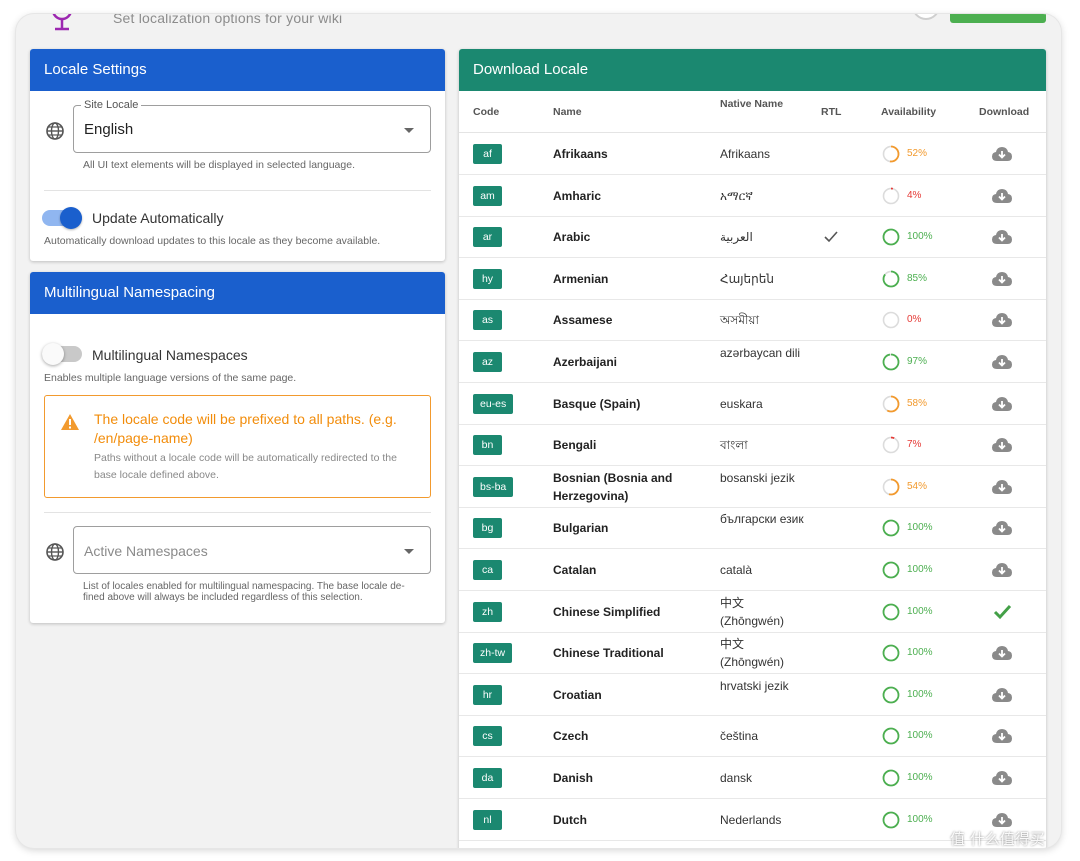  What do you see at coordinates (567, 112) in the screenshot?
I see `column-name: Name` at bounding box center [567, 112].